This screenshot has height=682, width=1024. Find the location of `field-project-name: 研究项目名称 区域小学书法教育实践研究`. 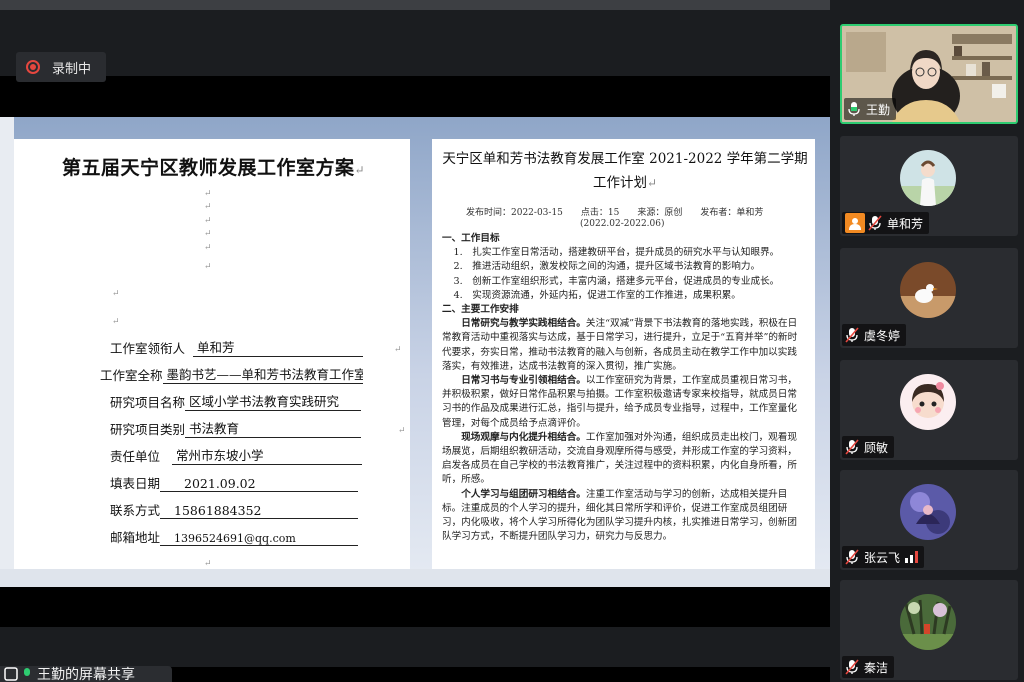

field-project-name: 研究项目名称 区域小学书法教育实践研究 is located at coordinates (236, 401).